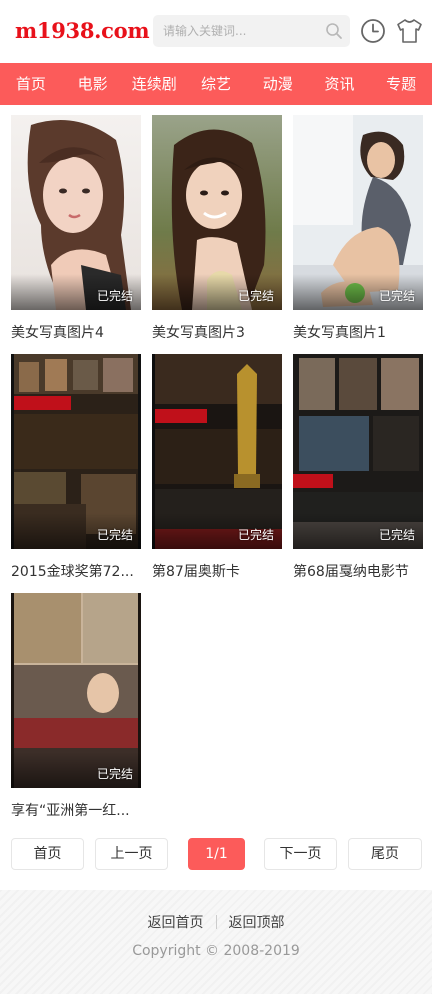 The height and width of the screenshot is (994, 432). Describe the element at coordinates (373, 31) in the screenshot. I see `history-icon` at that location.